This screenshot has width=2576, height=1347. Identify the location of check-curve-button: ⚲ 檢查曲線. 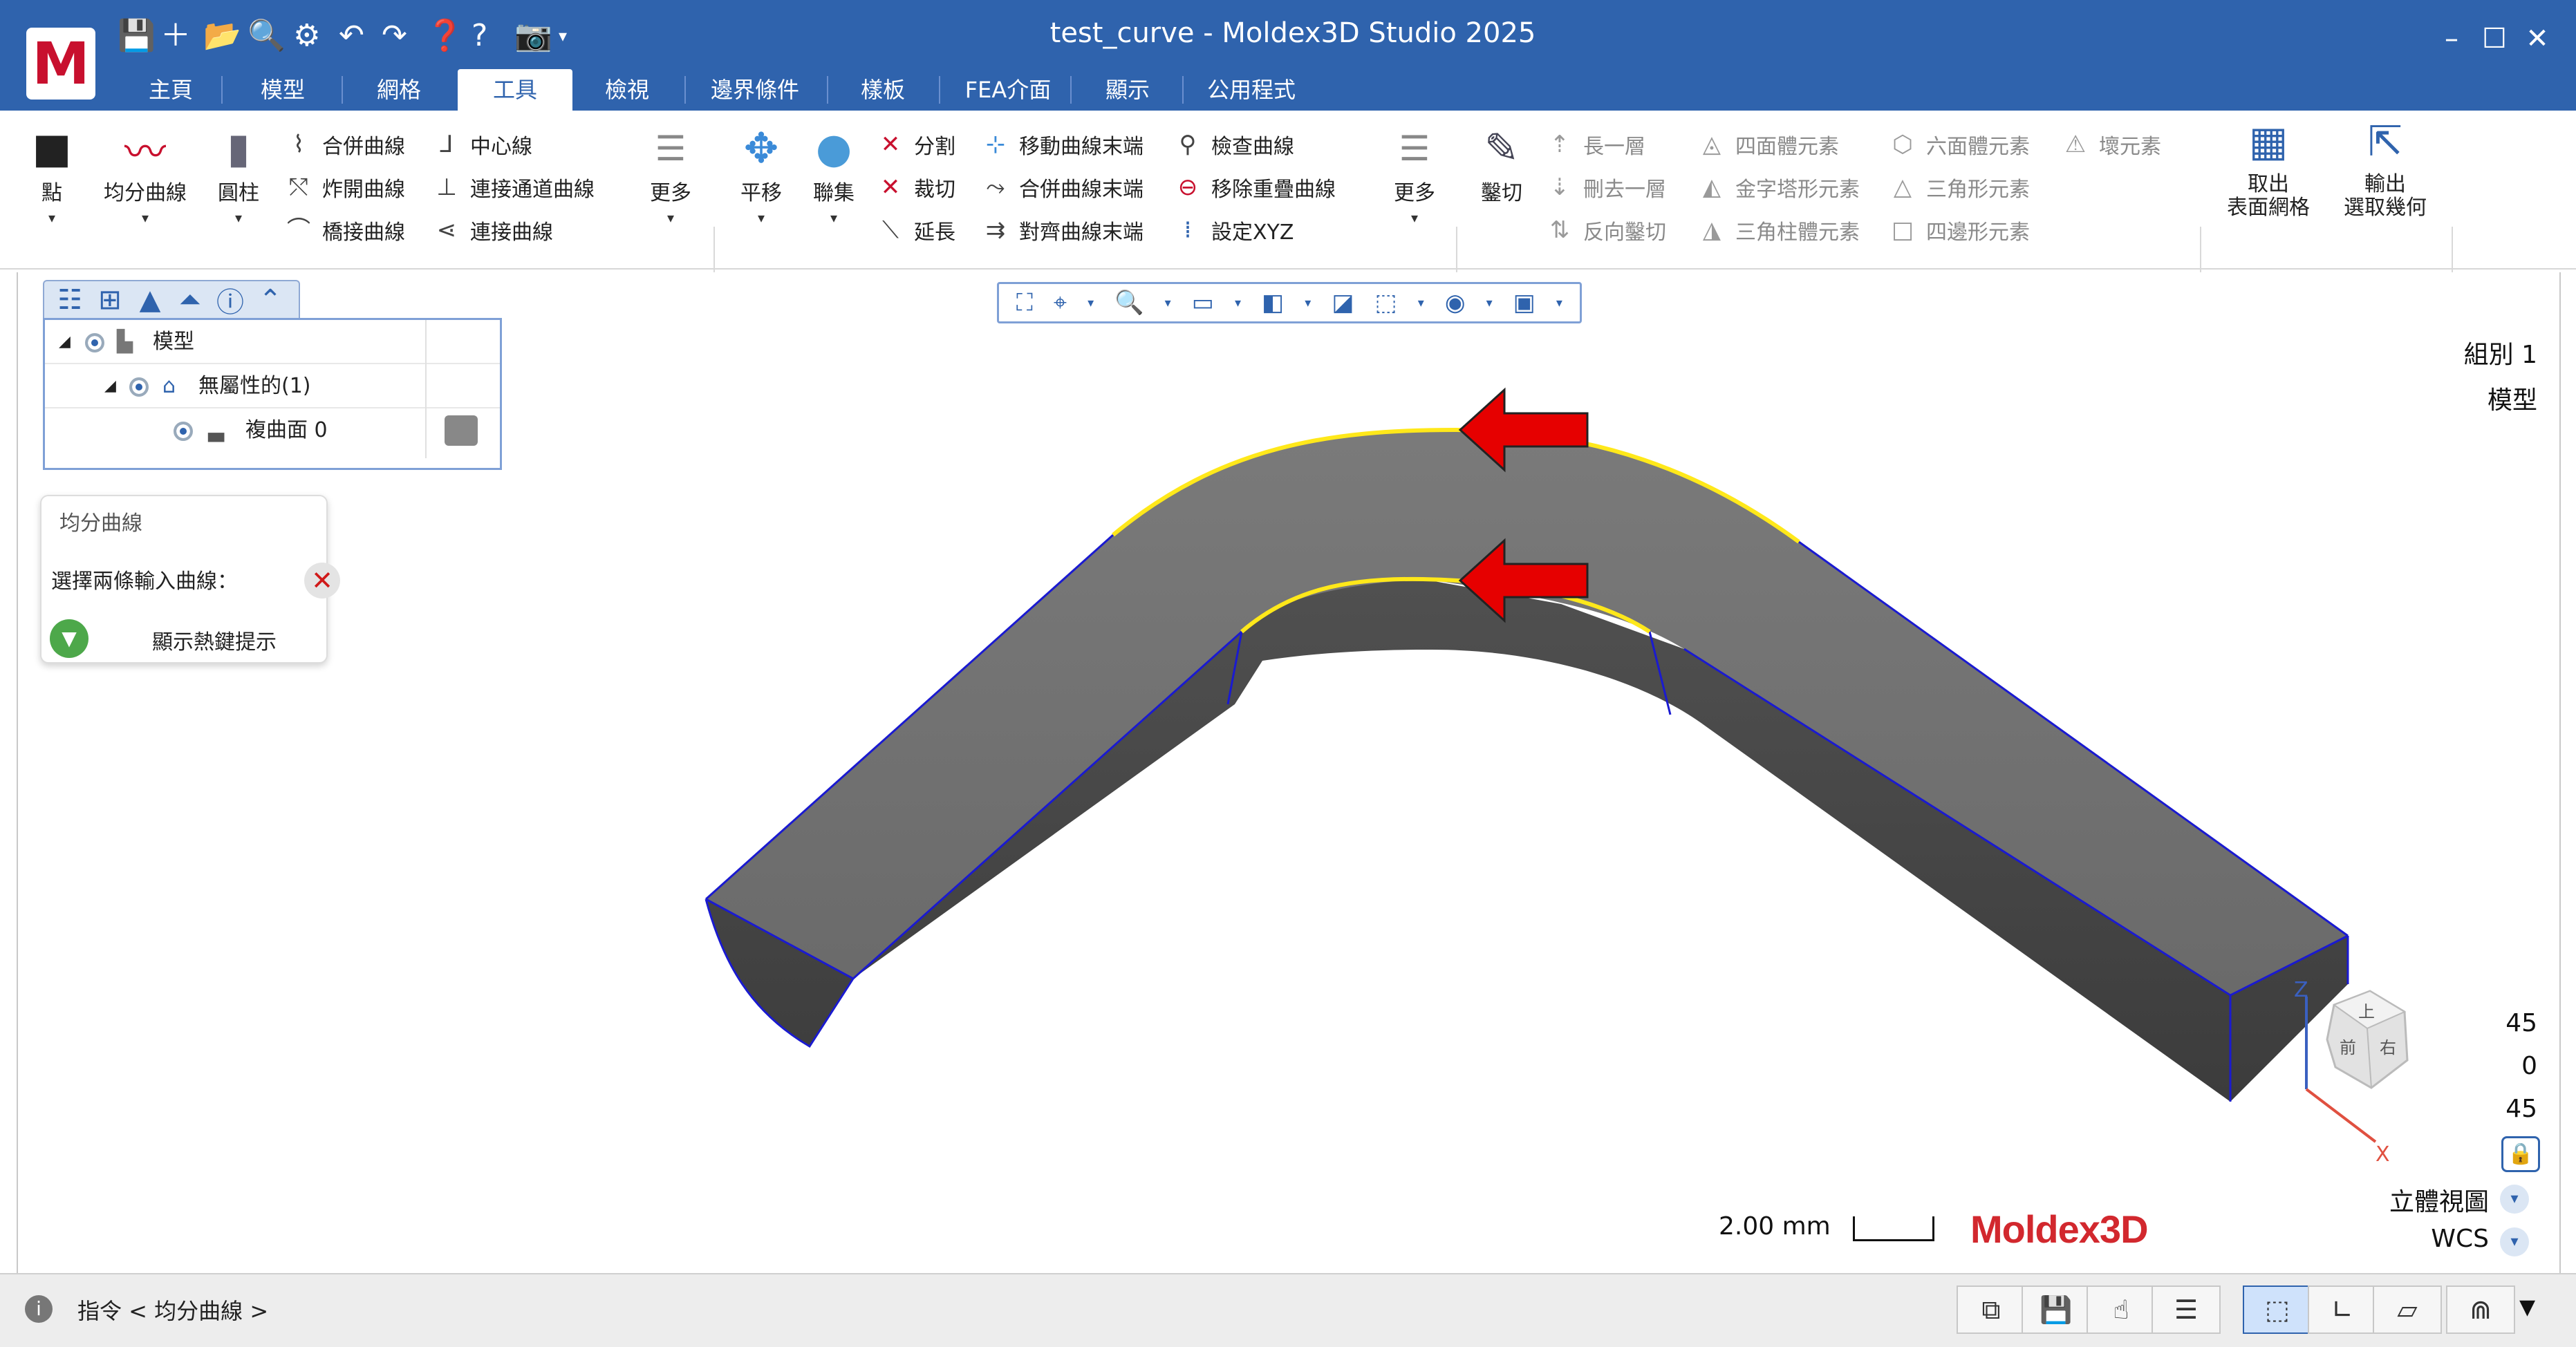
(1233, 144).